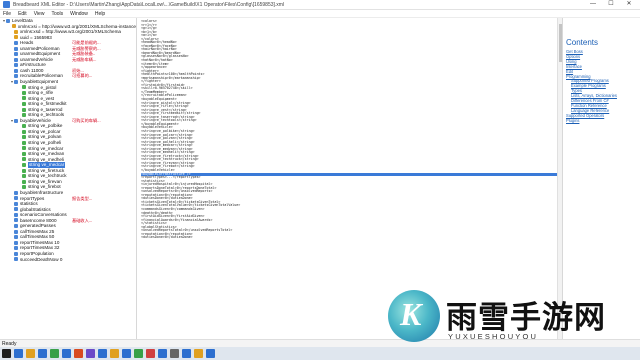 This screenshot has width=640, height=360. Describe the element at coordinates (79, 14) in the screenshot. I see `menu-window: Window` at that location.